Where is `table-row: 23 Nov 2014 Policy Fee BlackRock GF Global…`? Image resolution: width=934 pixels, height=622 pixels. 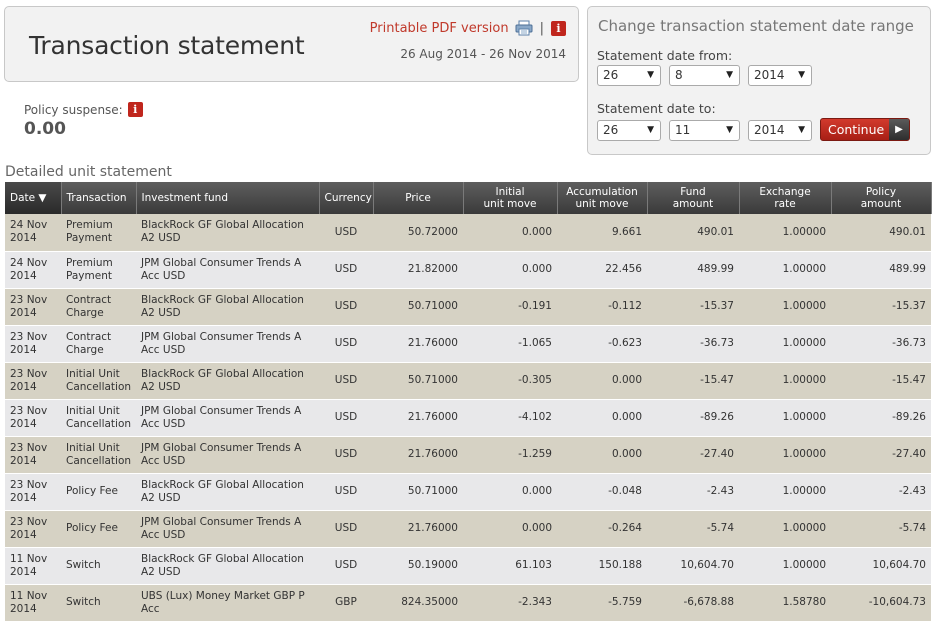
table-row: 23 Nov 2014 Policy Fee BlackRock GF Global… is located at coordinates (468, 492).